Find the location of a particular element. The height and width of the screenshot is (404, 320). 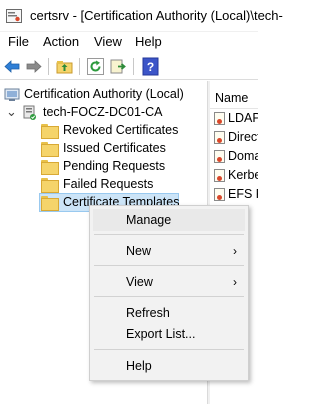

tree-item-failed: Failed Requests is located at coordinates (120, 185).